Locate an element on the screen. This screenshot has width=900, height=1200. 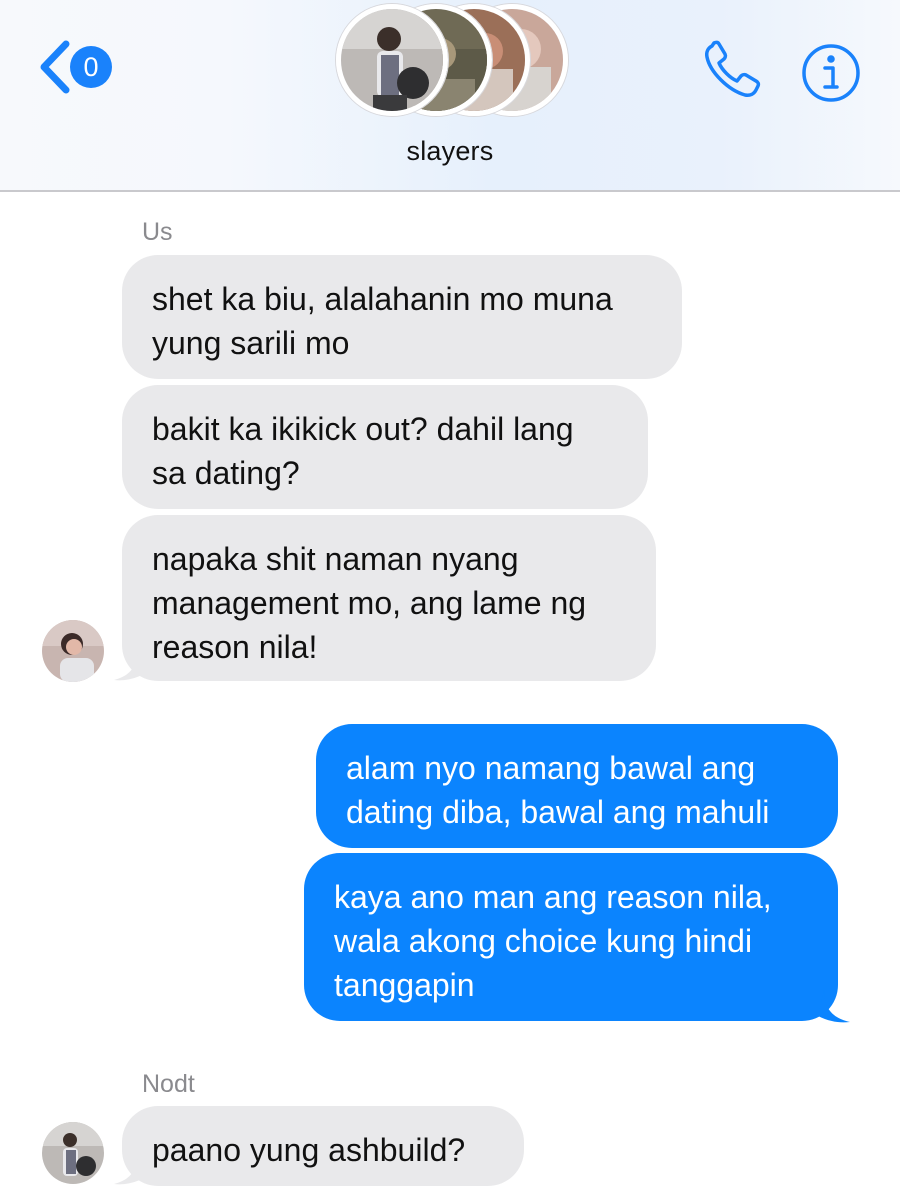
message-bubble-incoming: paano yung ashbuild? is located at coordinates (323, 1146).